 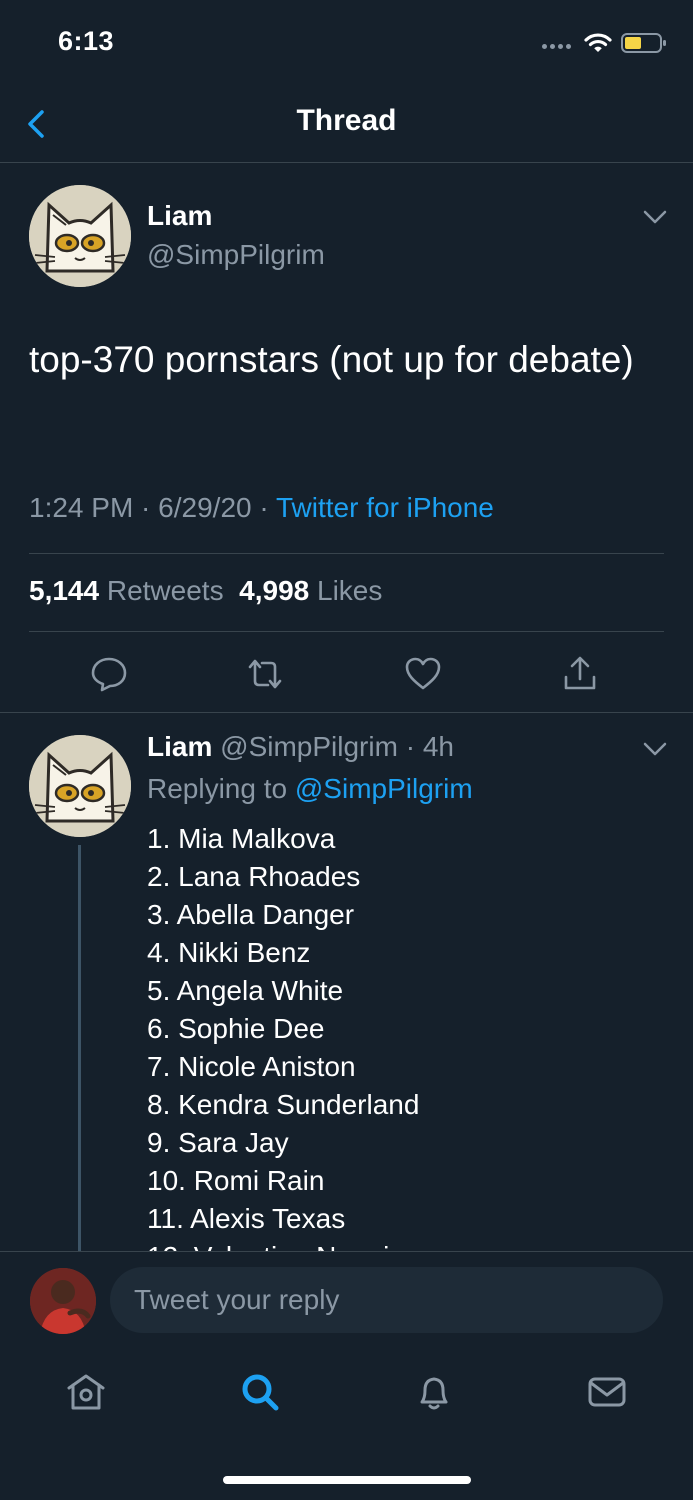 What do you see at coordinates (309, 746) in the screenshot?
I see `reply-author-handle: @SimpPilgrim` at bounding box center [309, 746].